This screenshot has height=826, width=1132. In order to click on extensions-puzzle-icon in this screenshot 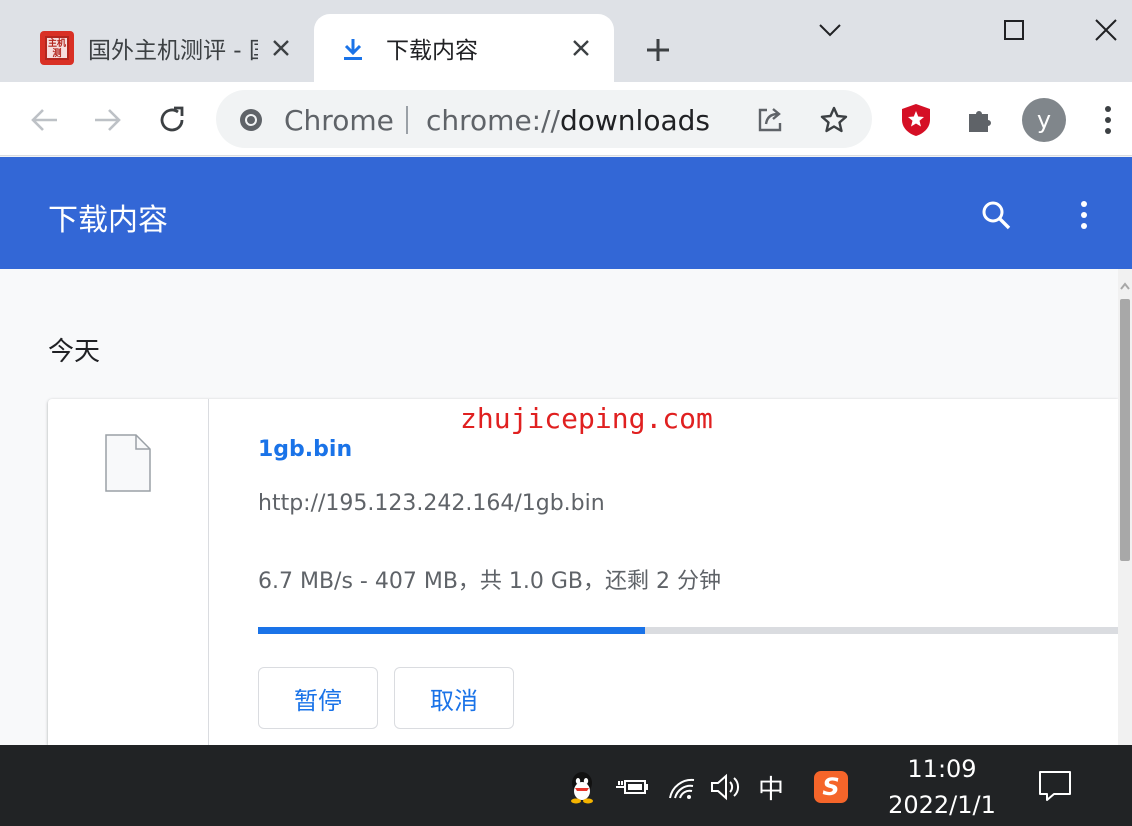, I will do `click(980, 120)`.